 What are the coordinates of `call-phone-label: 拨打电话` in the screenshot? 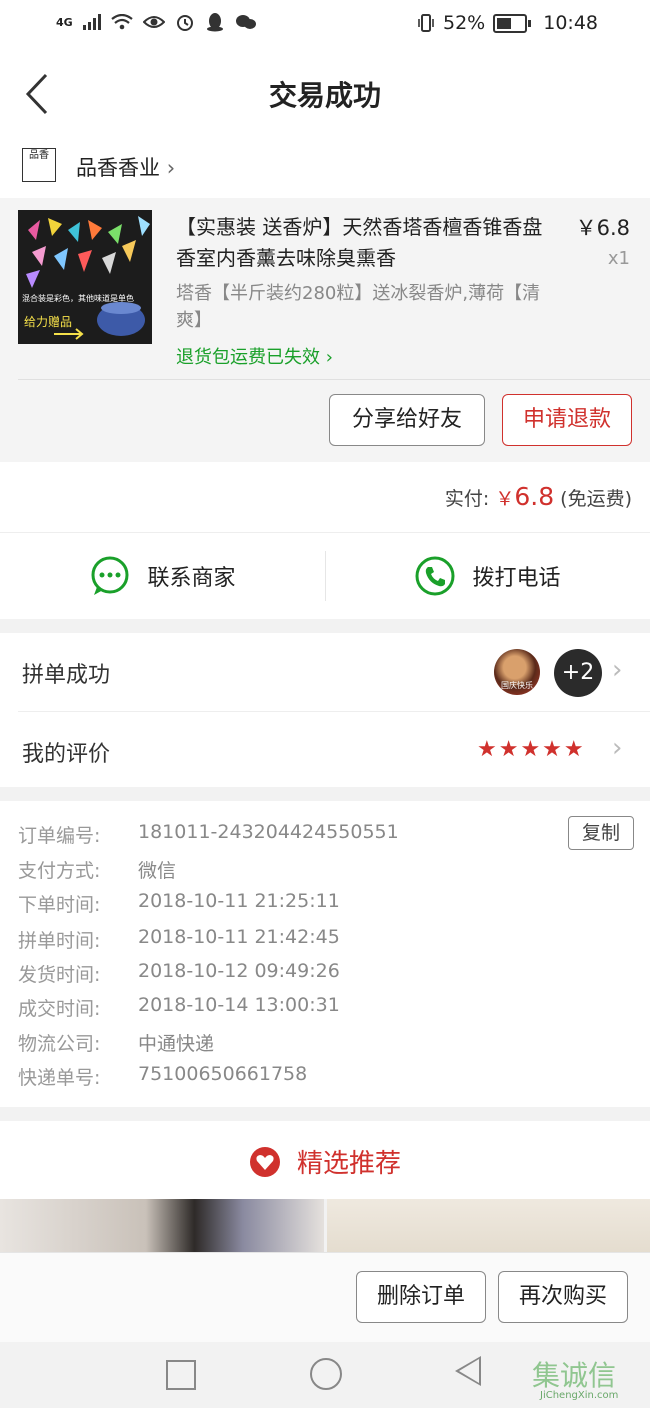 It's located at (516, 578).